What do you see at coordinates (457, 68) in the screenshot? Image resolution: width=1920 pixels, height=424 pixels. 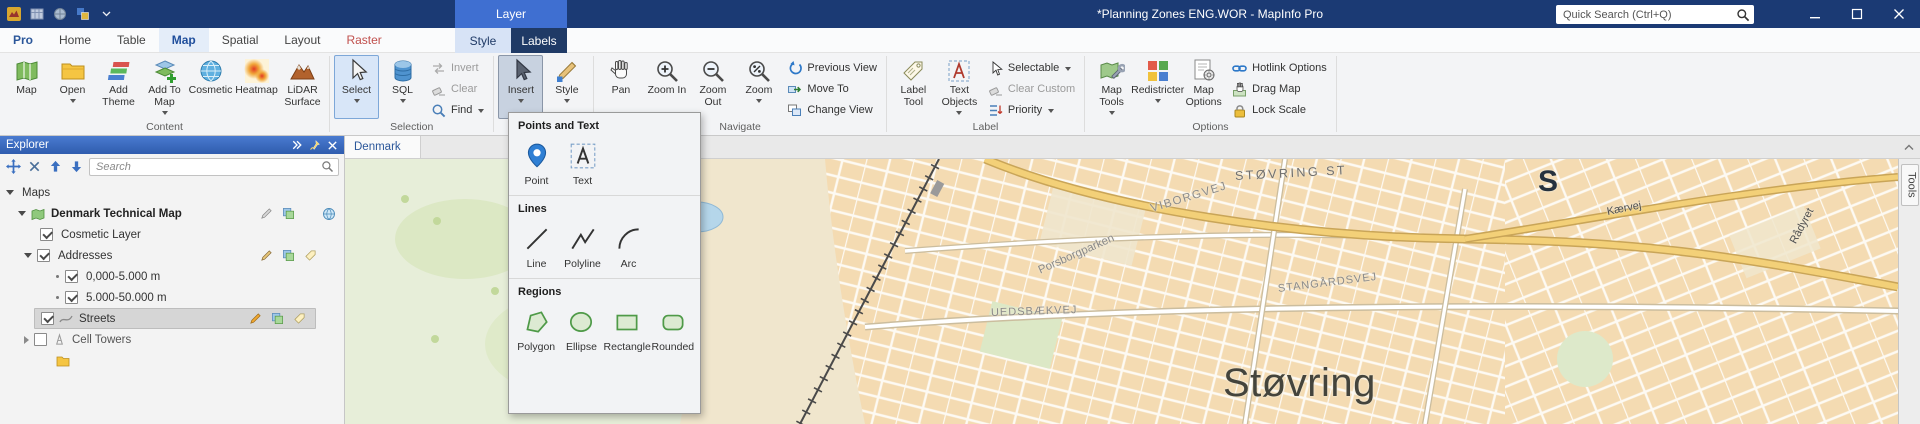 I see `invert-button: Invert` at bounding box center [457, 68].